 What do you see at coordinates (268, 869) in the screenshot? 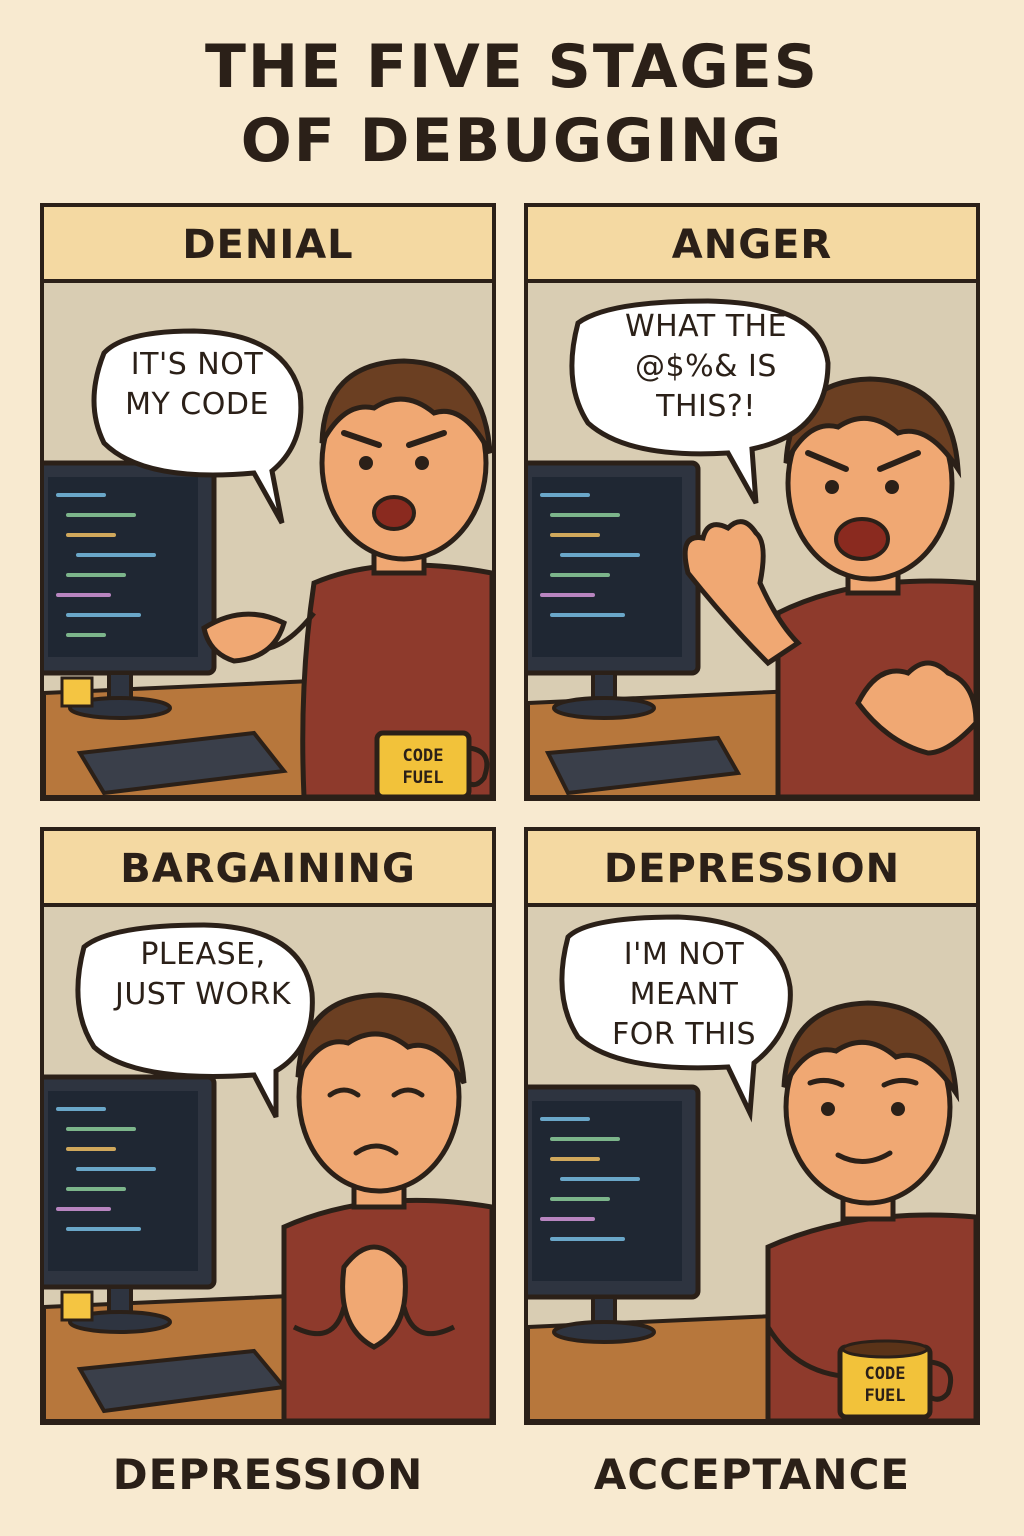
I see `panel-heading: BARGAINING` at bounding box center [268, 869].